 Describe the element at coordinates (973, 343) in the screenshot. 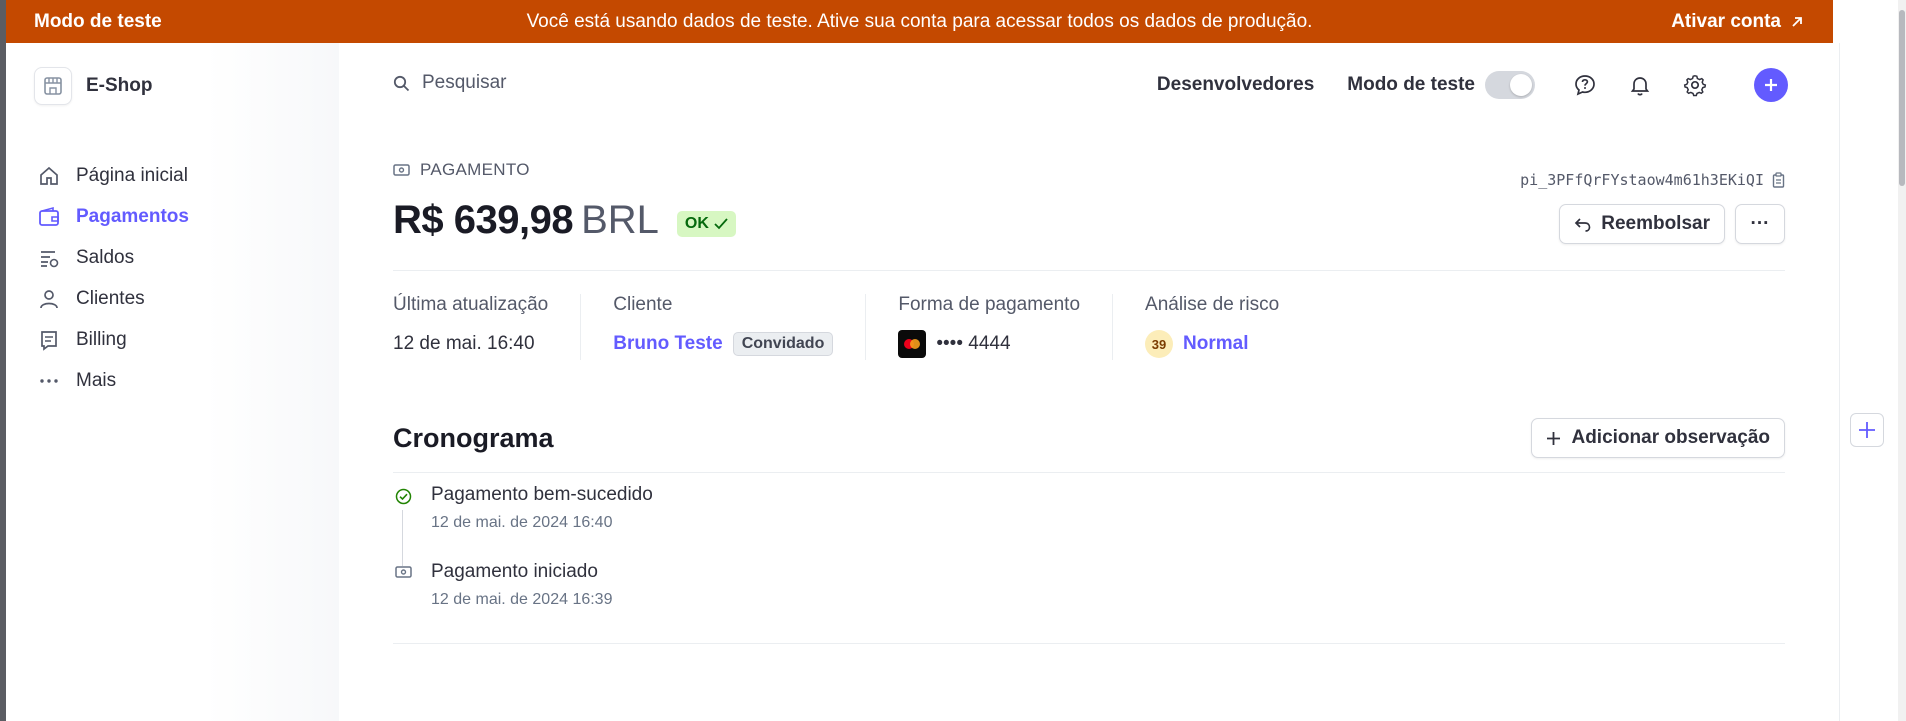

I see `card-last4: •••• 4444` at that location.